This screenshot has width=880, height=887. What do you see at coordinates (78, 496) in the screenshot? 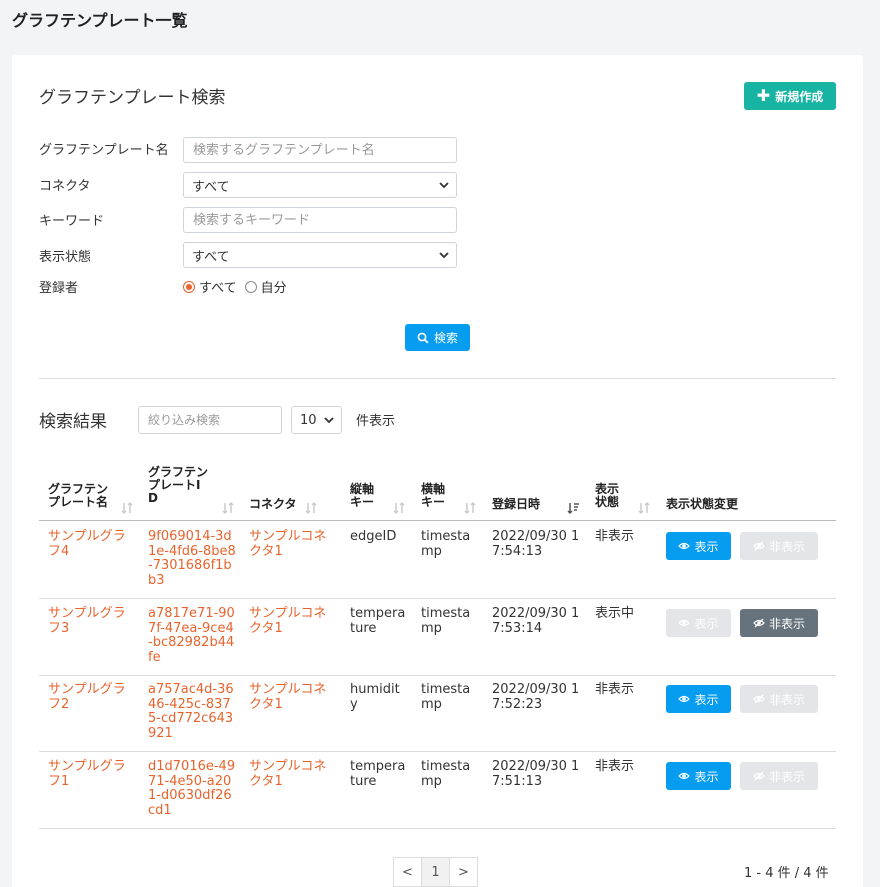
I see `column-header-name: グラフテン プレート名` at bounding box center [78, 496].